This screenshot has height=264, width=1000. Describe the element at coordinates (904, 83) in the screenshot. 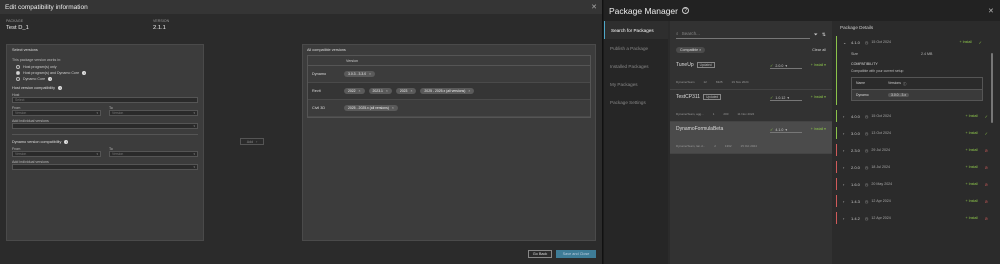

I see `info-icon: ⓘ` at that location.